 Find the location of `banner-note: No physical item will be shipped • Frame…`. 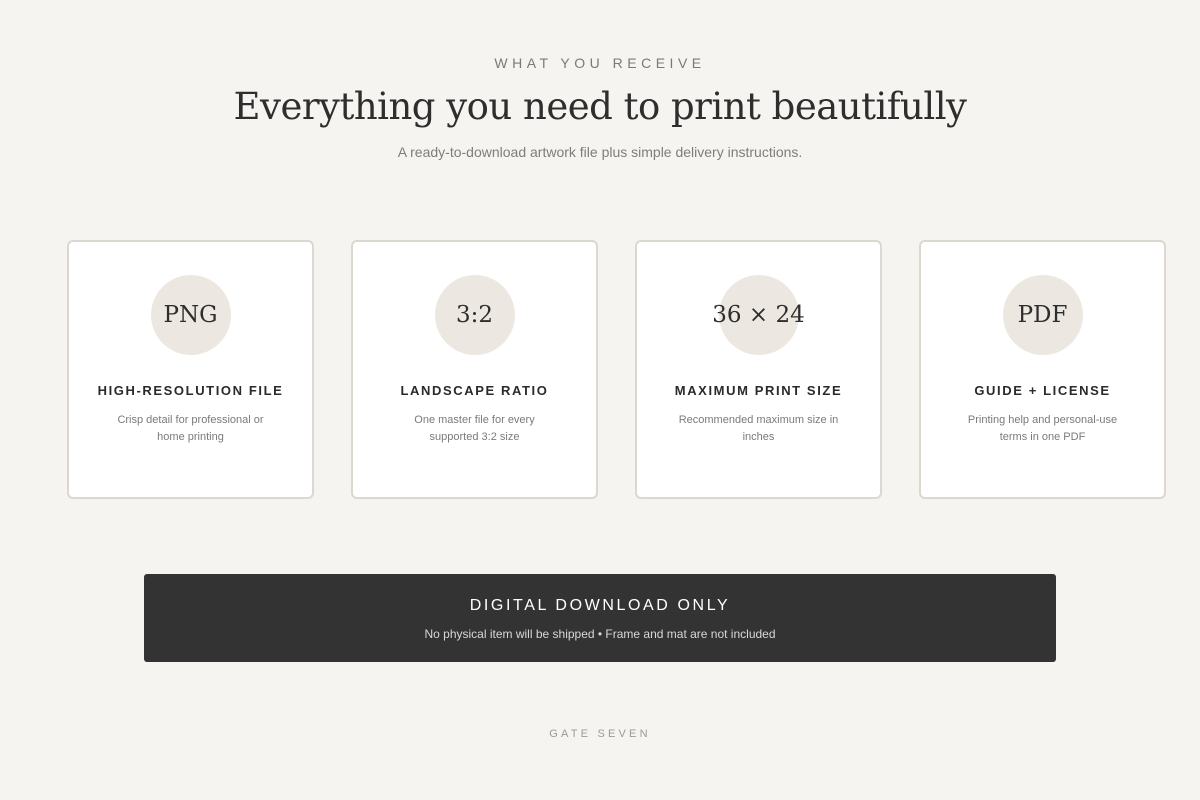

banner-note: No physical item will be shipped • Frame… is located at coordinates (600, 634).